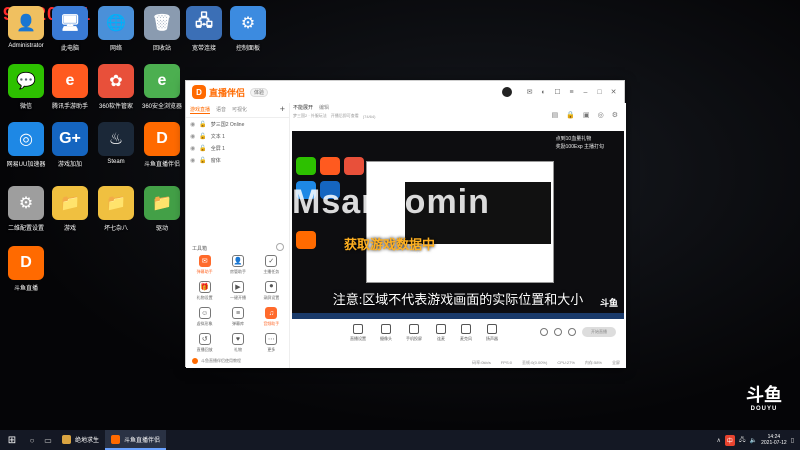  I want to click on feedback-icon: ☐, so click(557, 92).